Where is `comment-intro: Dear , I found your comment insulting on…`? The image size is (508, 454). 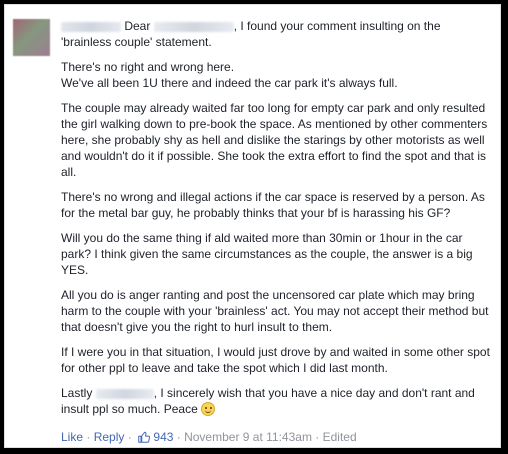
comment-intro: Dear , I found your comment insulting on… is located at coordinates (277, 34).